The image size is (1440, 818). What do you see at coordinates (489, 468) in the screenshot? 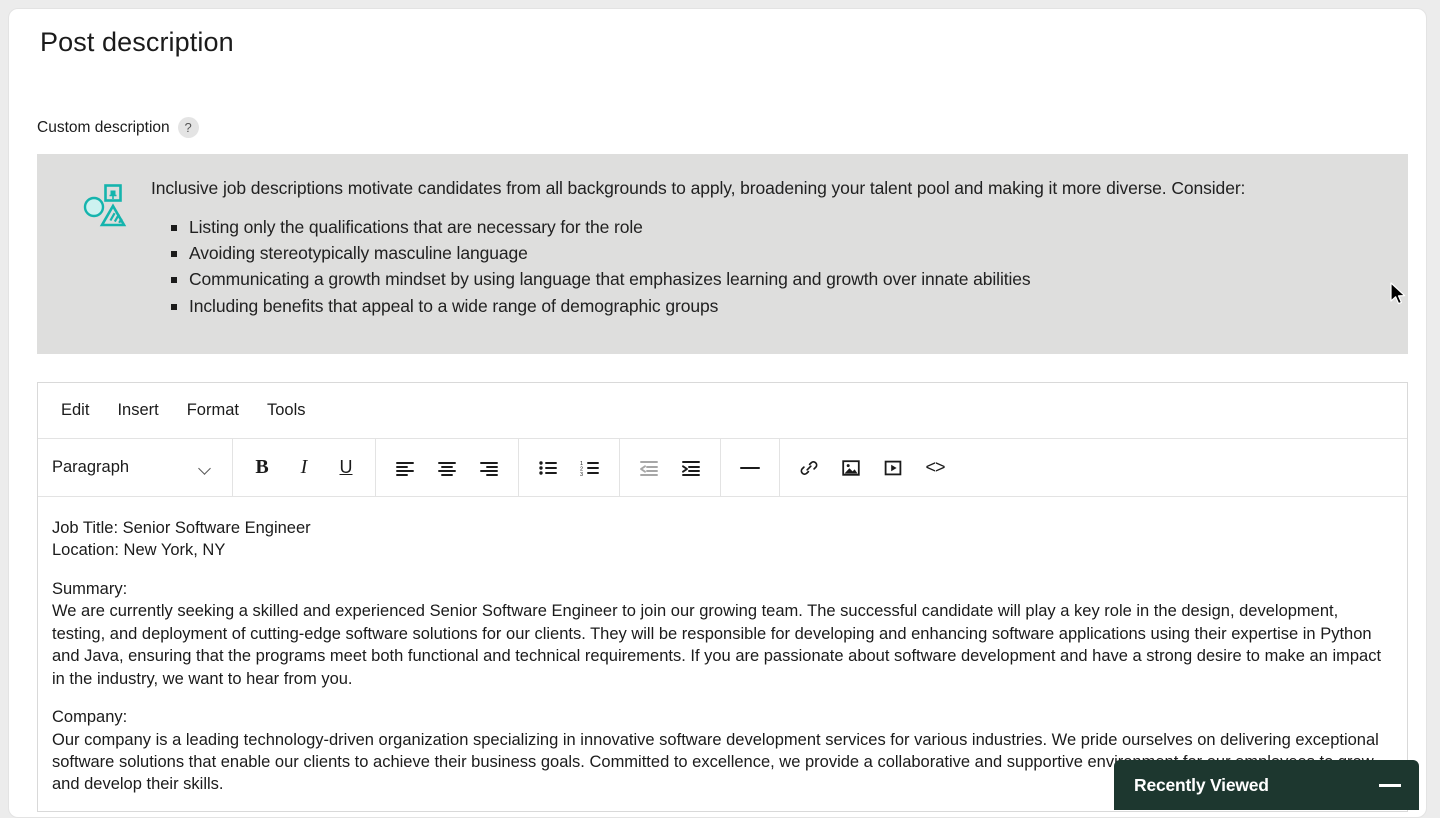
I see `align-right-icon` at bounding box center [489, 468].